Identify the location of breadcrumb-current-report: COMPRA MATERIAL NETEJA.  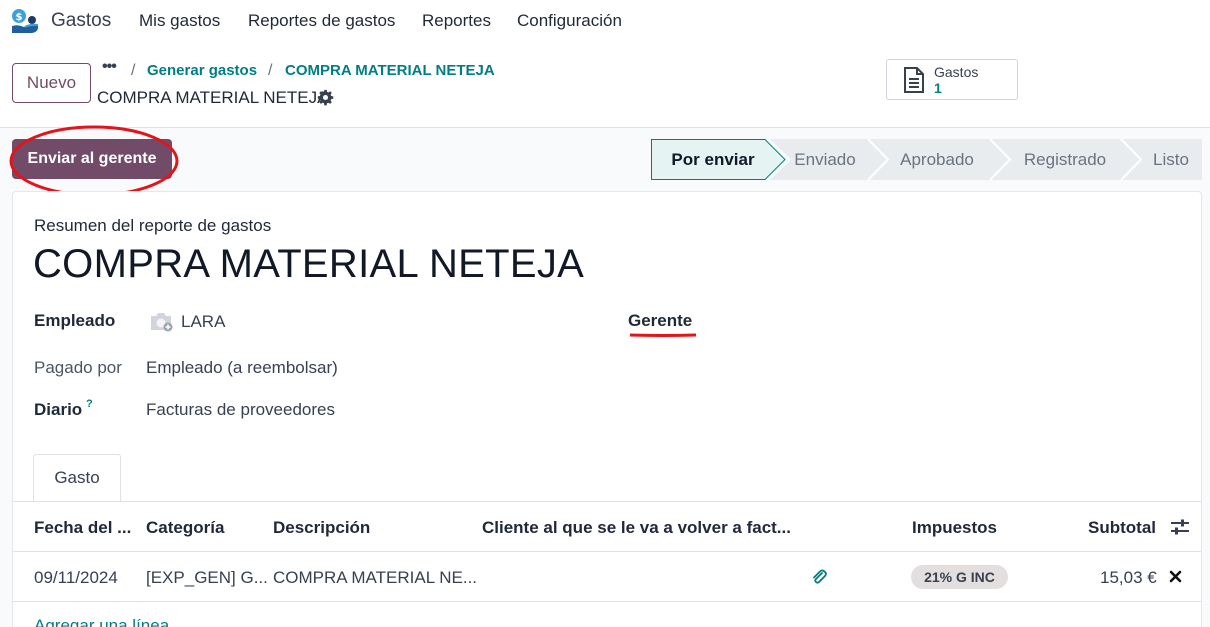
(390, 70).